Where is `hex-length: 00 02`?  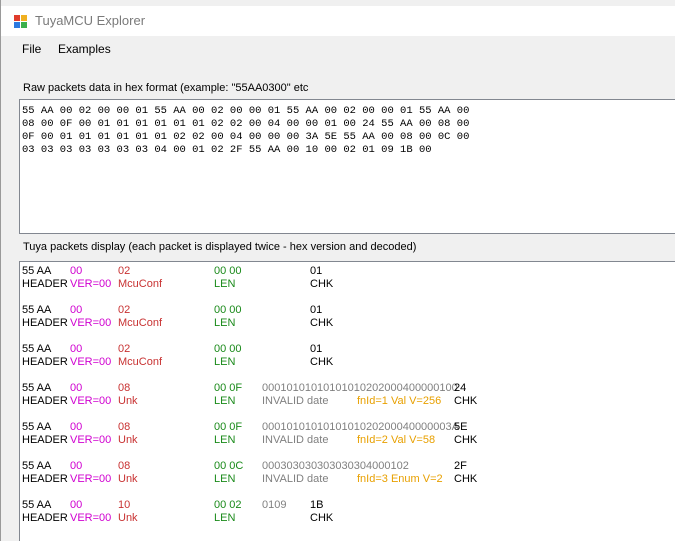 hex-length: 00 02 is located at coordinates (228, 505).